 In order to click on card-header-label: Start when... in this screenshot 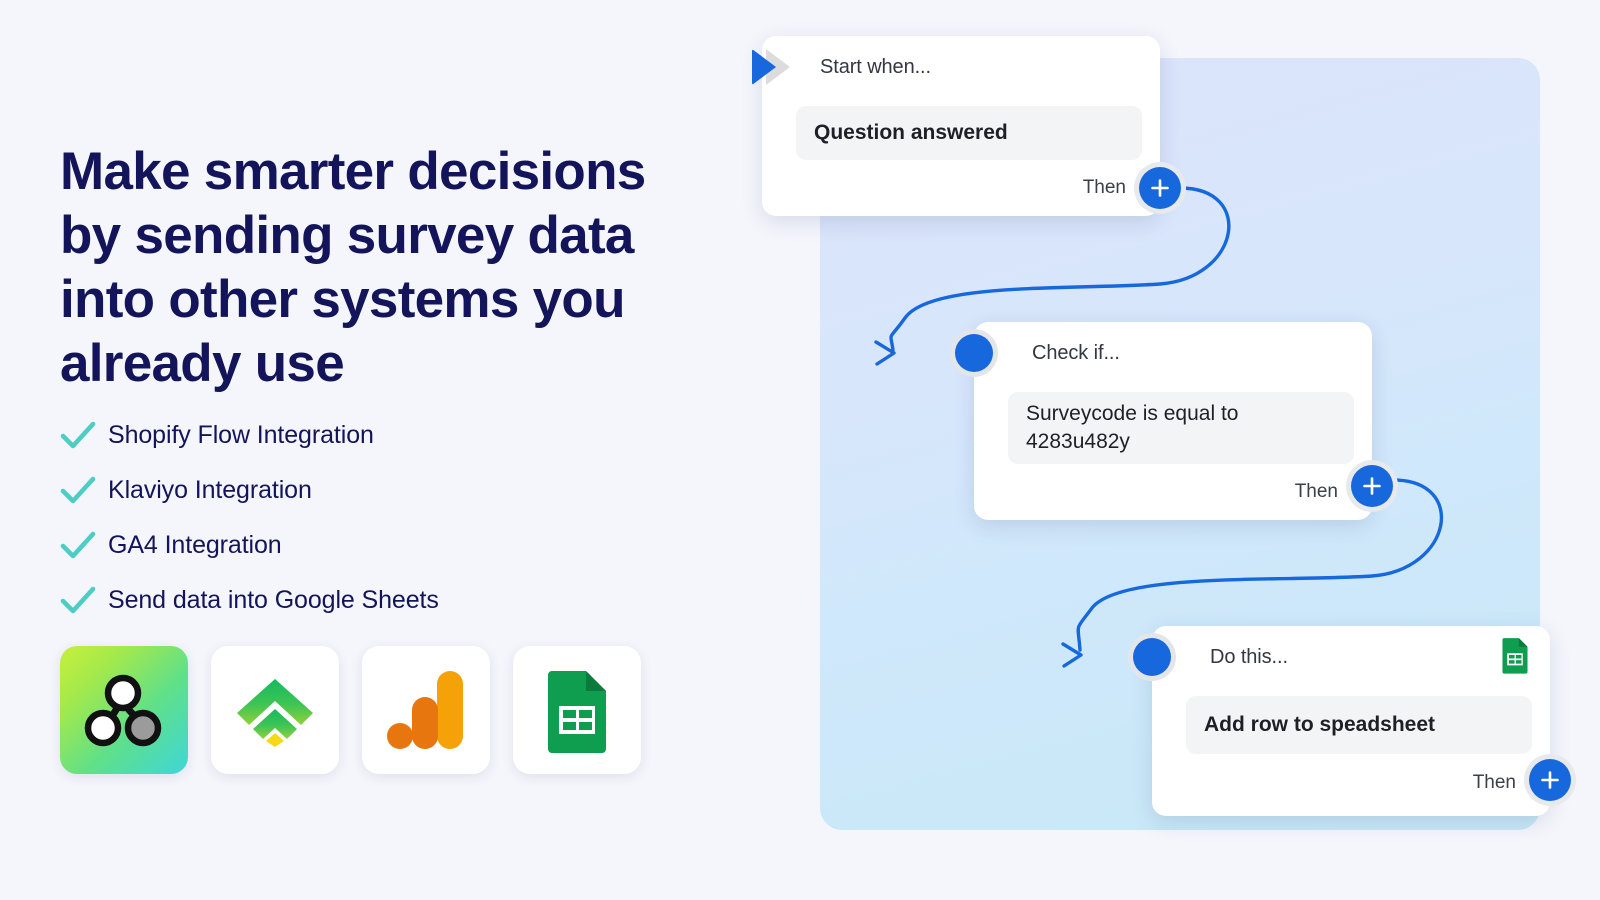, I will do `click(875, 66)`.